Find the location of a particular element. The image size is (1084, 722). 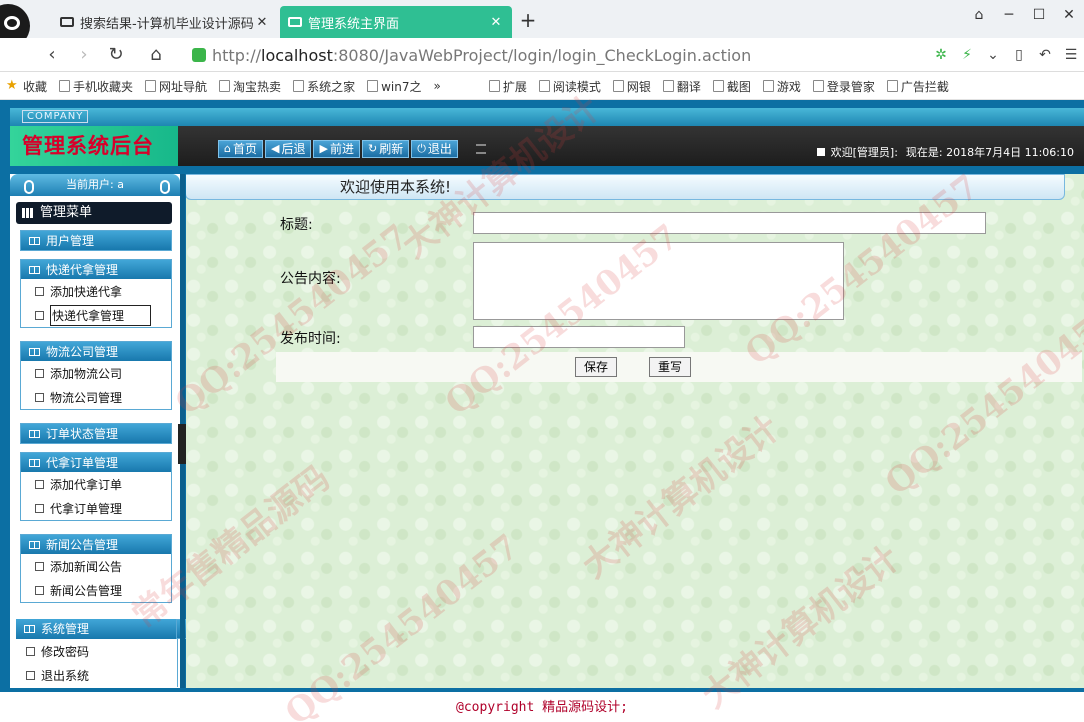

menu-group-users: 用户管理 is located at coordinates (96, 240).